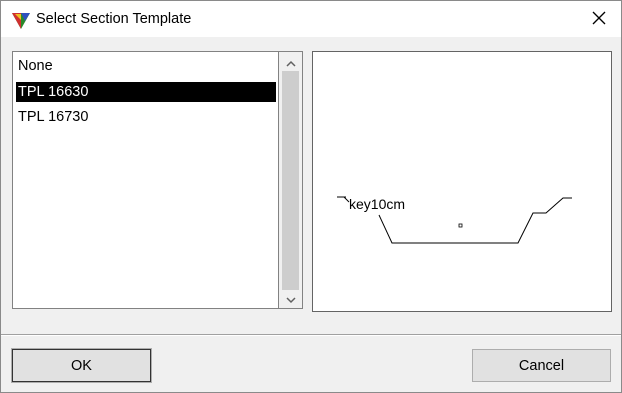 The height and width of the screenshot is (393, 622). I want to click on app-triangle-icon, so click(21, 20).